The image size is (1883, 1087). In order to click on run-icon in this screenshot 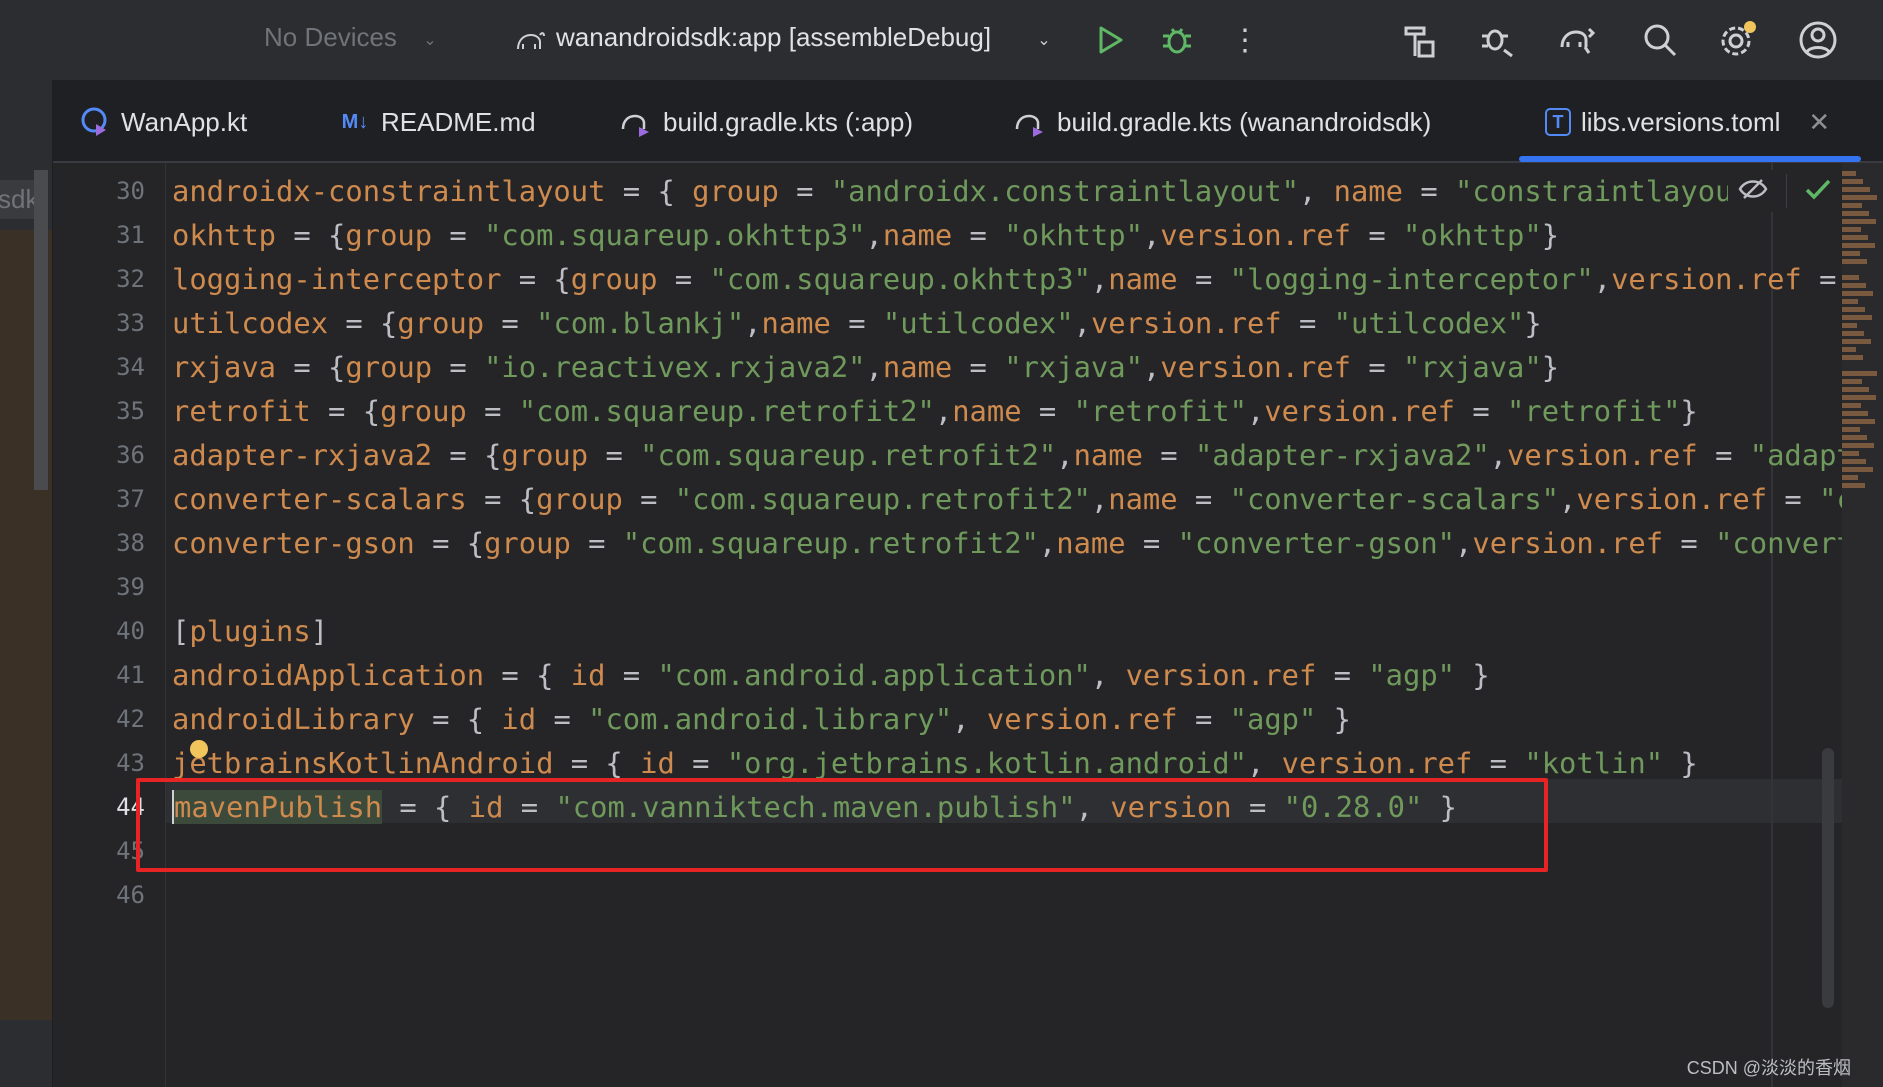, I will do `click(1110, 40)`.